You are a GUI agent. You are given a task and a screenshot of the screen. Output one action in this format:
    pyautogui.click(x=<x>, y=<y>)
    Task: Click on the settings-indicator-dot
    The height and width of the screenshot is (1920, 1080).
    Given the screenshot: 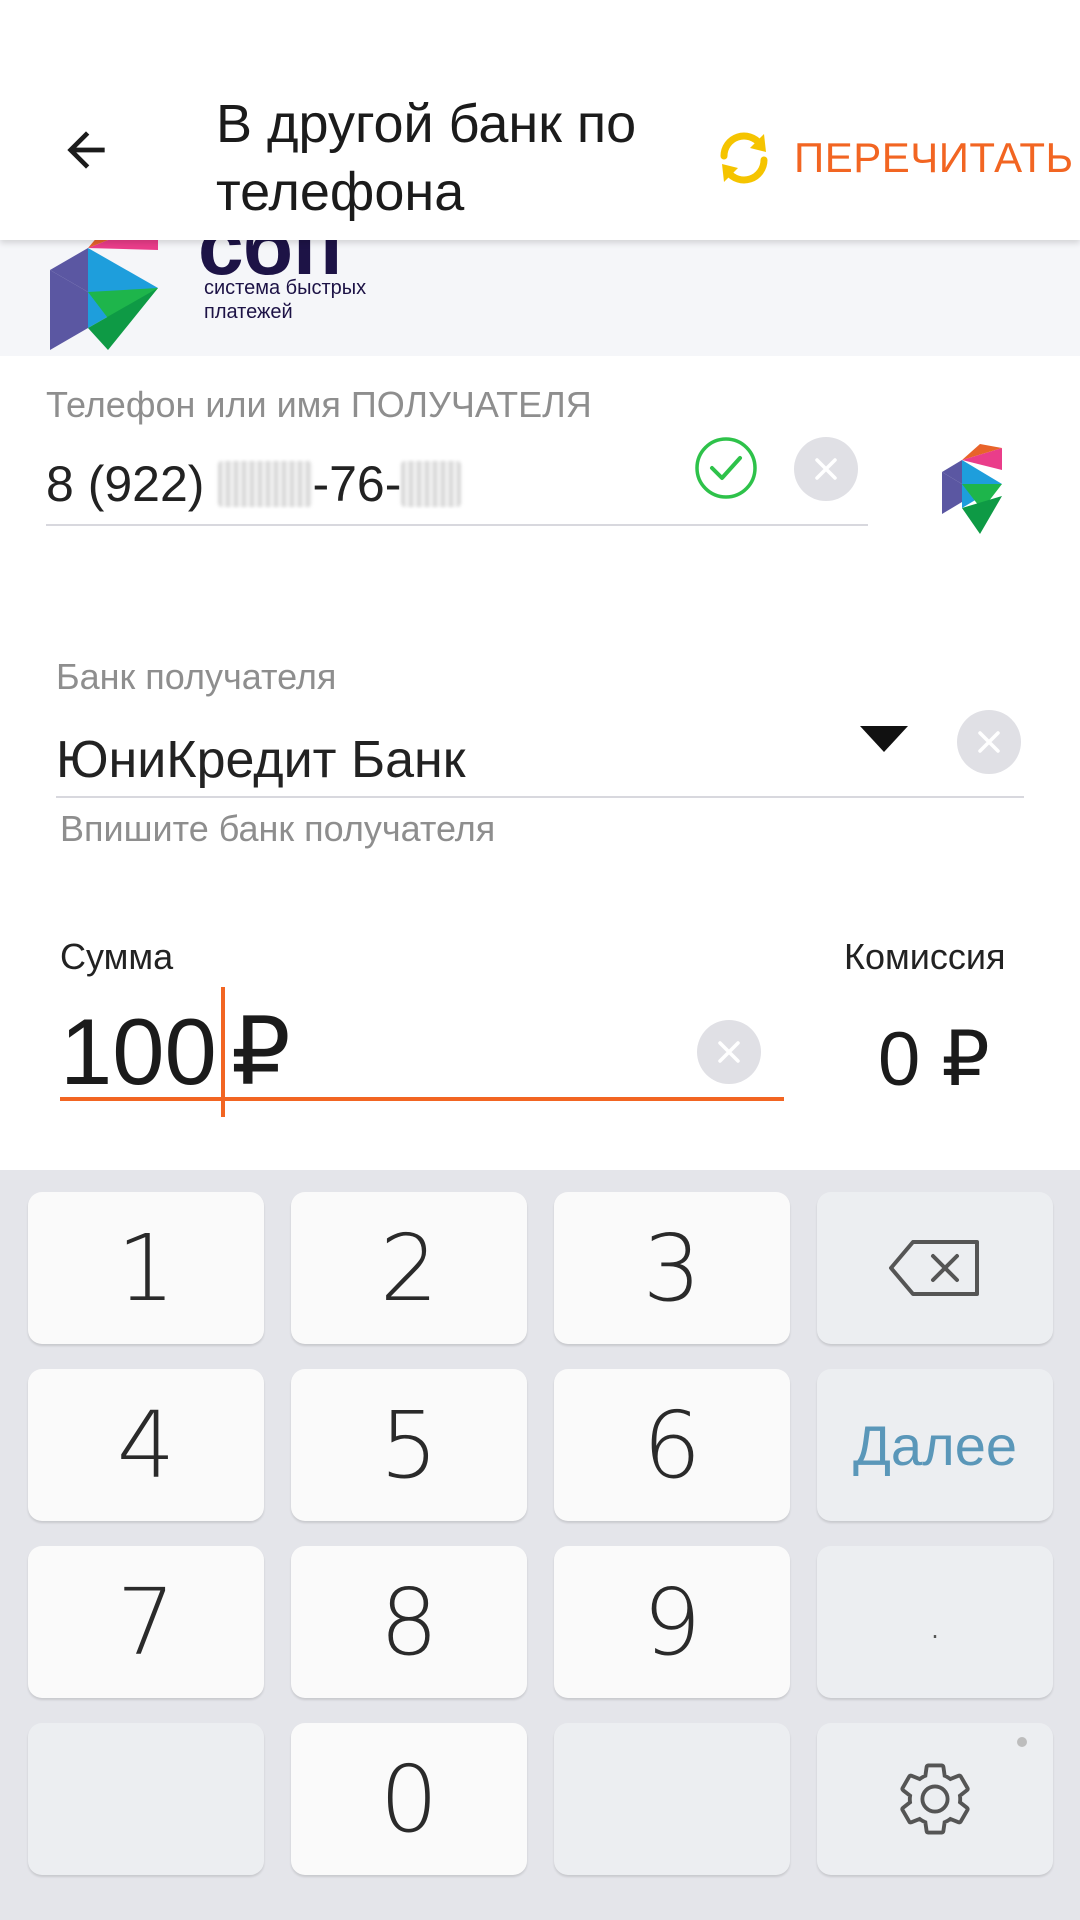 What is the action you would take?
    pyautogui.click(x=1022, y=1742)
    